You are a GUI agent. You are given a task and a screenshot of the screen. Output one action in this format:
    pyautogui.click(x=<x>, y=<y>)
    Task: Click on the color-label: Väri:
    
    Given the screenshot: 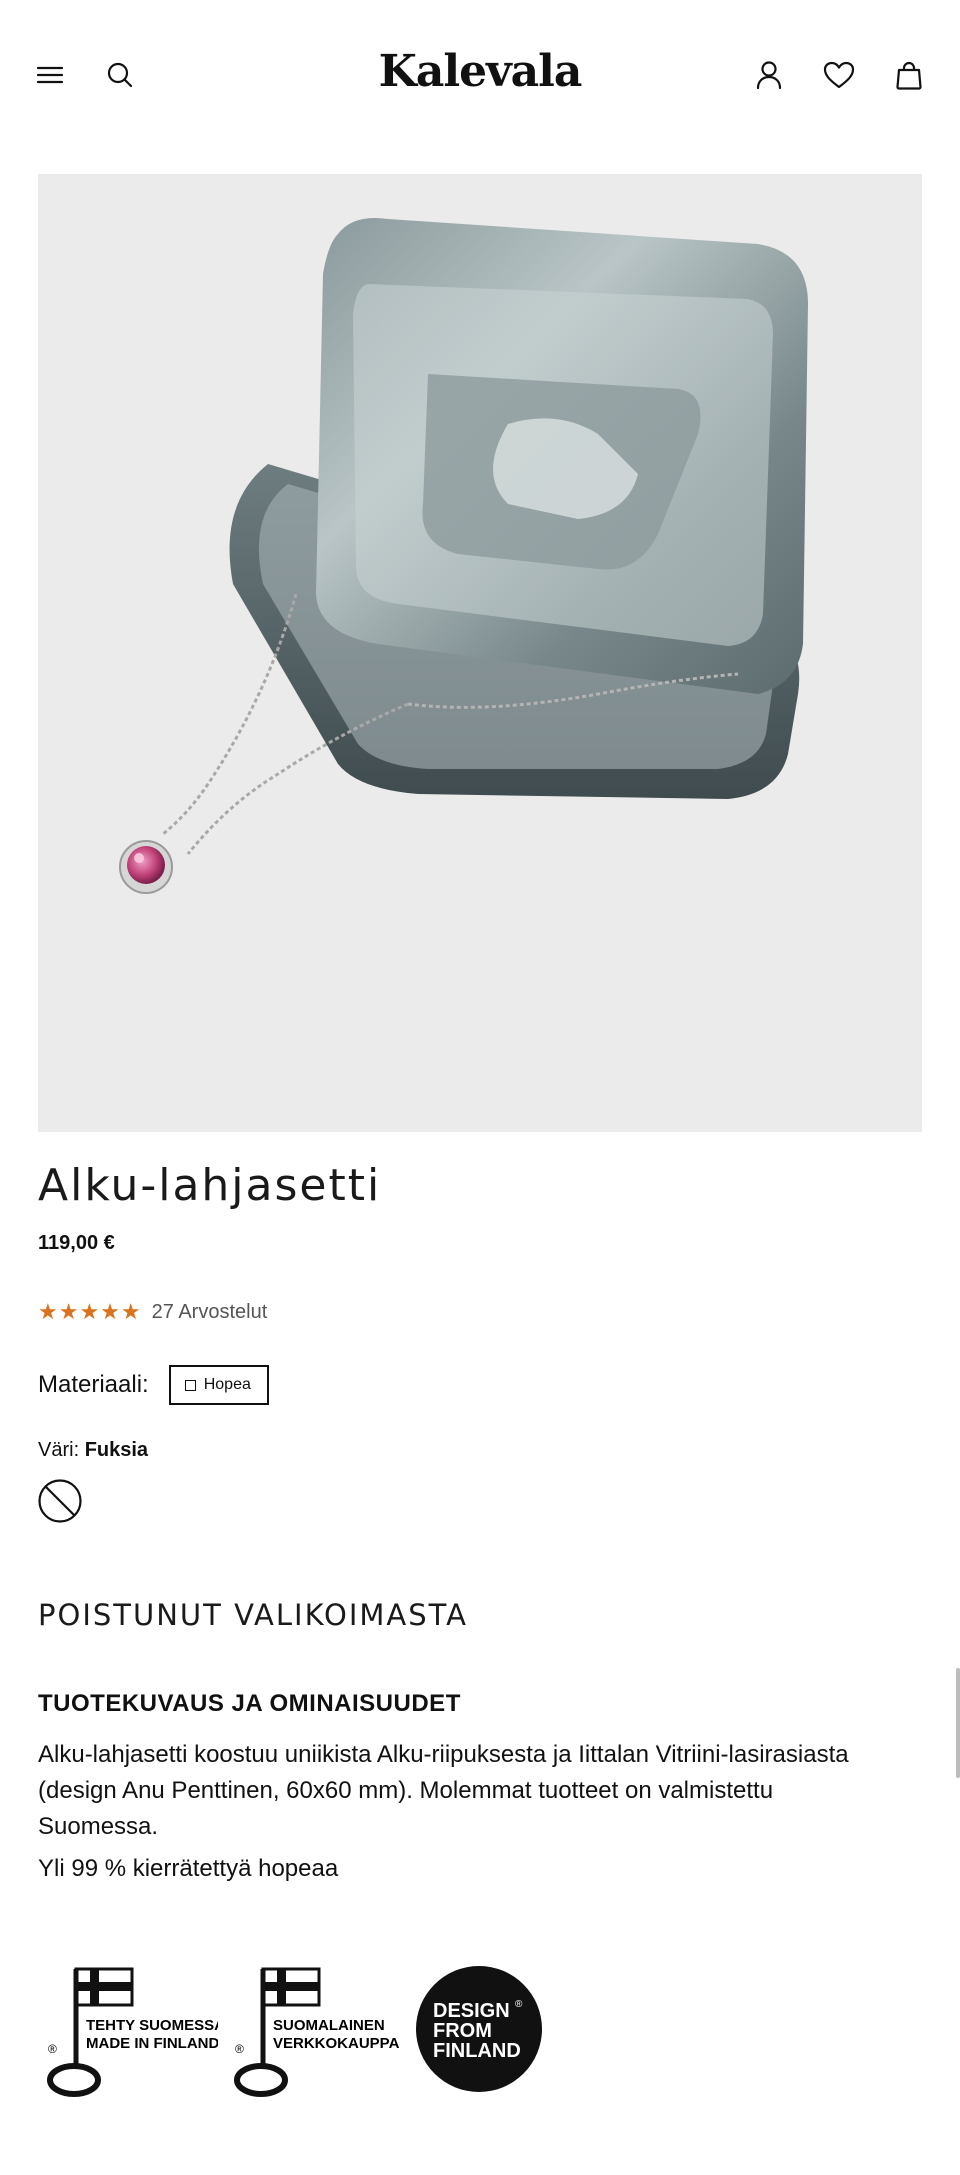 What is the action you would take?
    pyautogui.click(x=59, y=1450)
    